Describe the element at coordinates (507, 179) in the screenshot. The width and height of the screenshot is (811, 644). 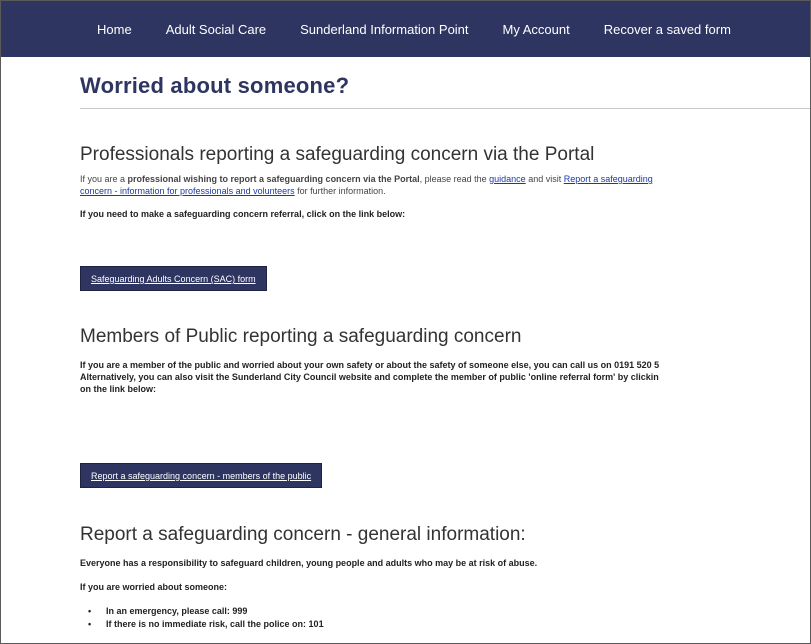
I see `guidance-link: guidance` at that location.